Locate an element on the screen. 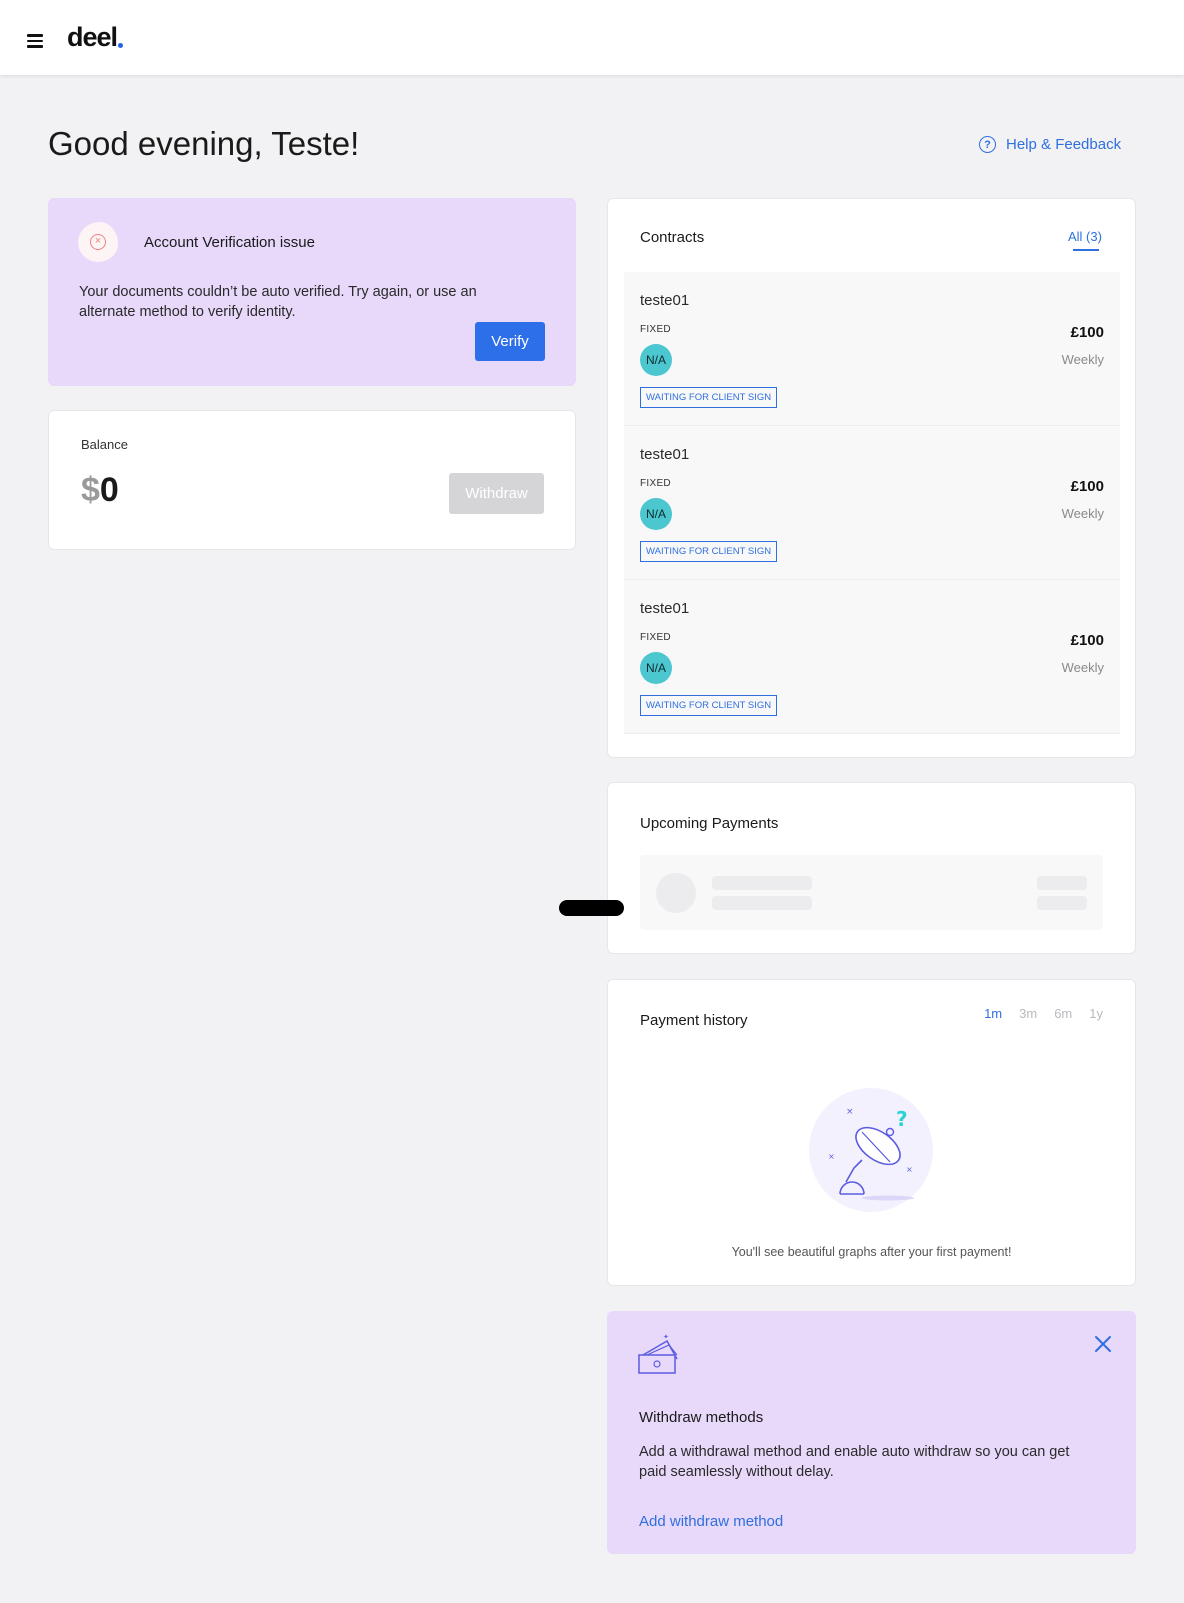  add-withdraw-method-link: Add withdraw method is located at coordinates (711, 1521).